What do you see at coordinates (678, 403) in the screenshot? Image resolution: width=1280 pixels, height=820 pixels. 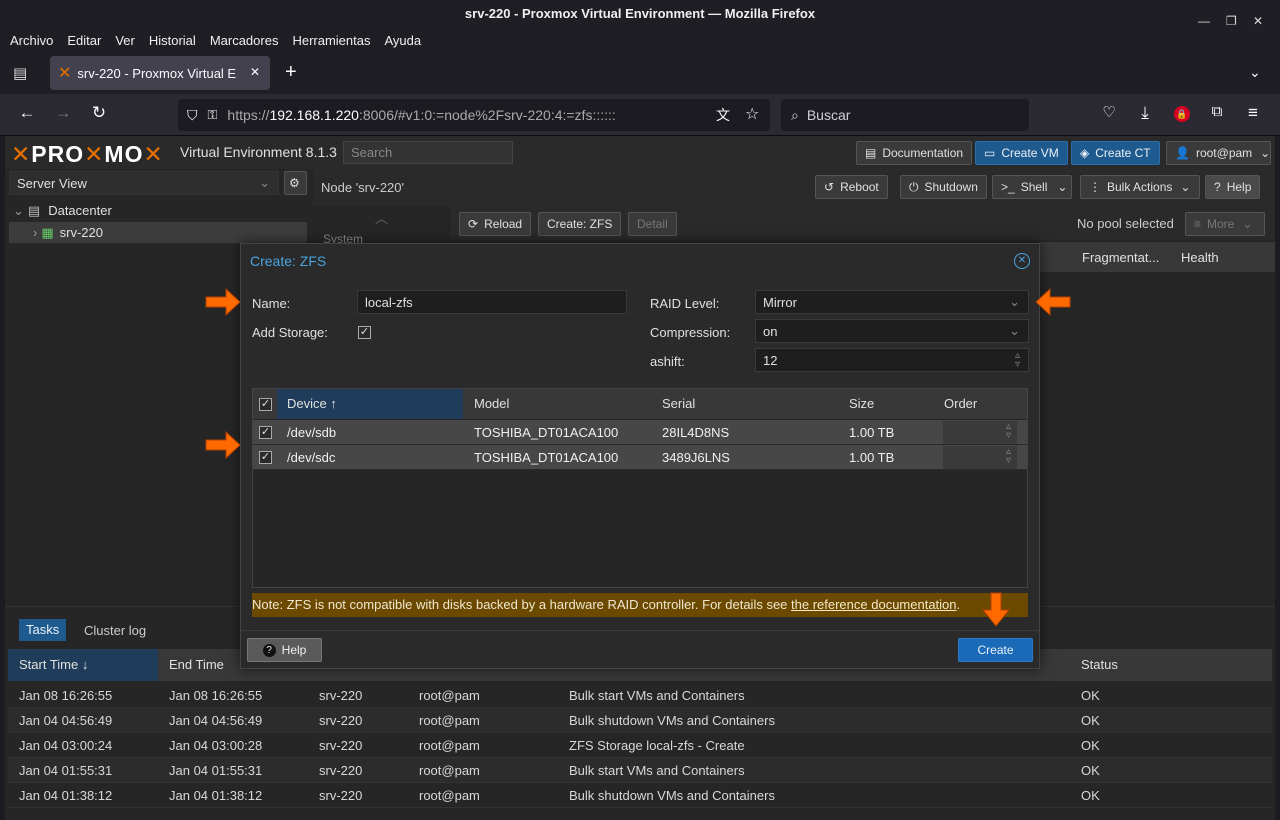 I see `col-serial: Serial` at bounding box center [678, 403].